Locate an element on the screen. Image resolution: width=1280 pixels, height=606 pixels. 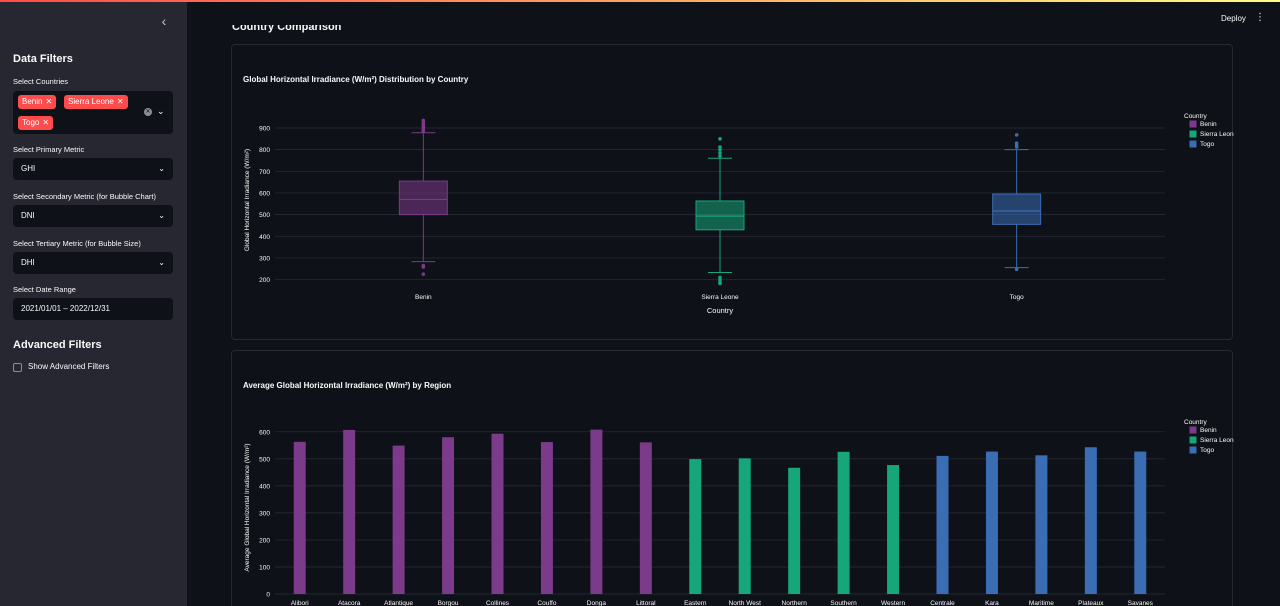
x-tick-label: Maritime is located at coordinates (1041, 603).